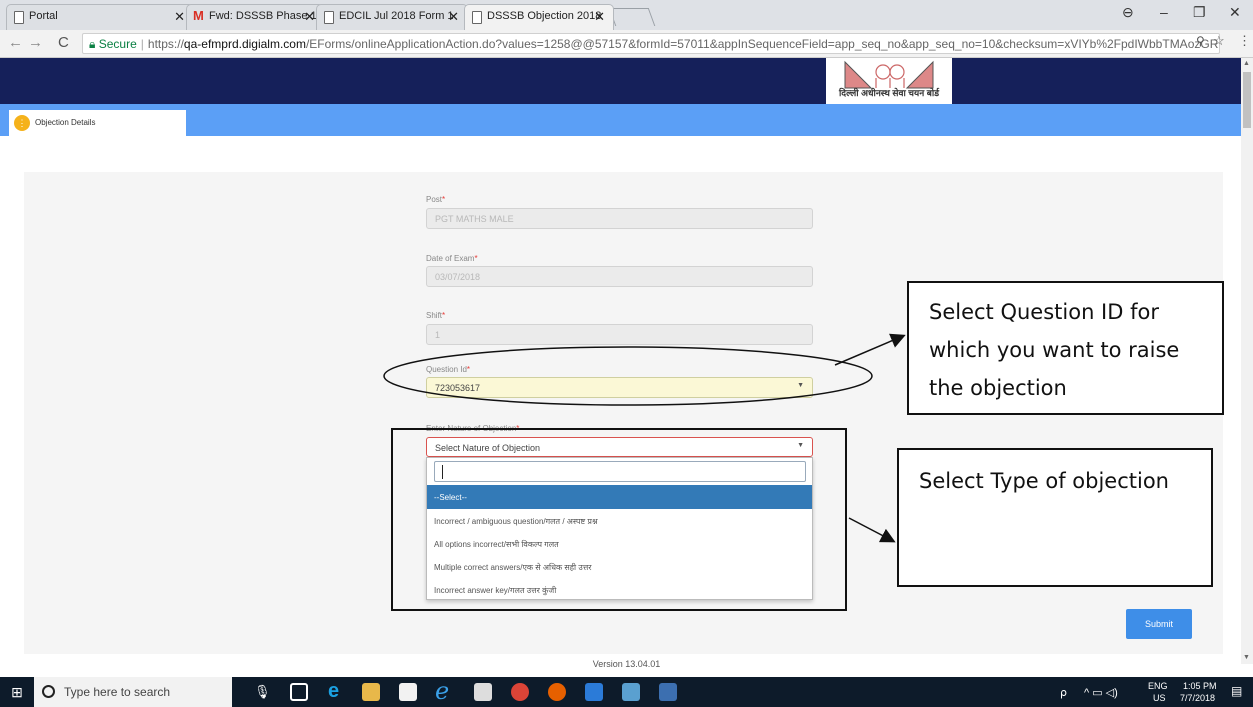  What do you see at coordinates (1219, 41) in the screenshot?
I see `bookmark-star-icon: ☆` at bounding box center [1219, 41].